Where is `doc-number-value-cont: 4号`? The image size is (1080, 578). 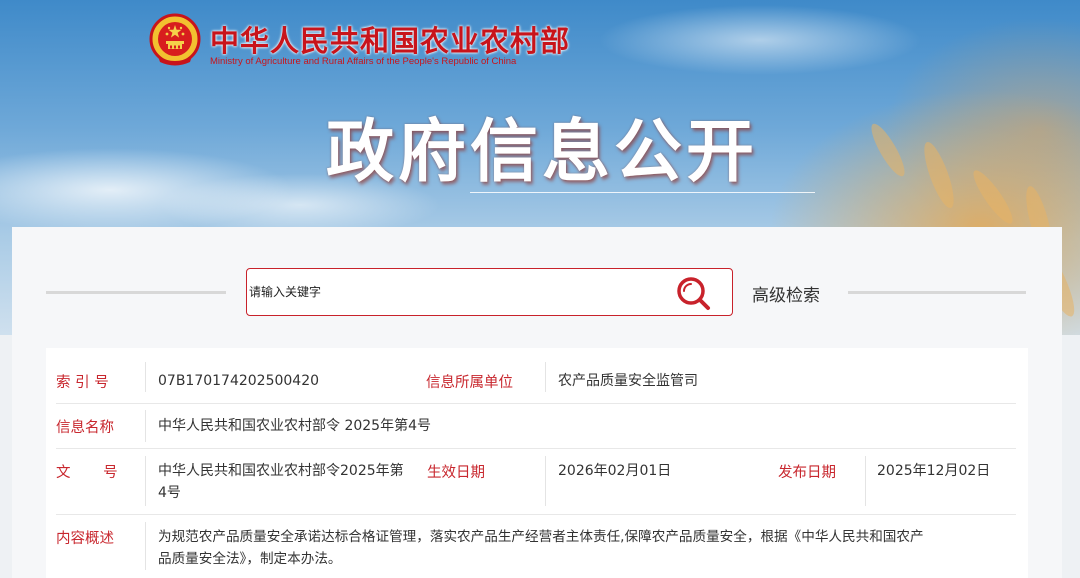
doc-number-value-cont: 4号 is located at coordinates (169, 493).